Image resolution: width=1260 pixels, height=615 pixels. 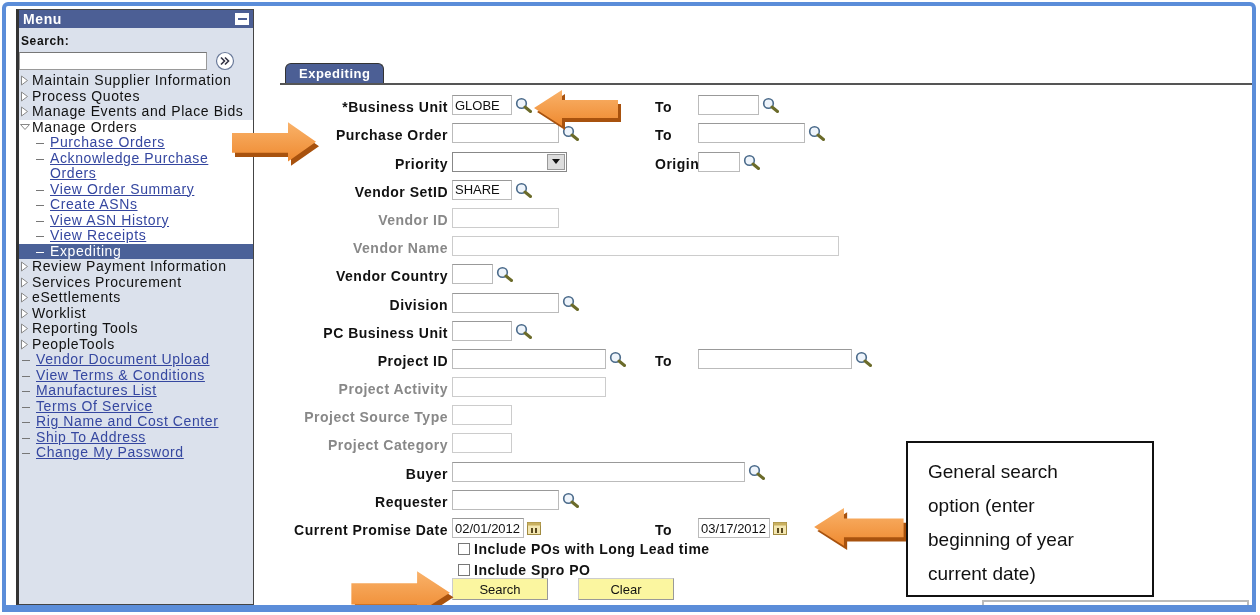 I want to click on checkbox-label: Include Spro PO, so click(x=532, y=569).